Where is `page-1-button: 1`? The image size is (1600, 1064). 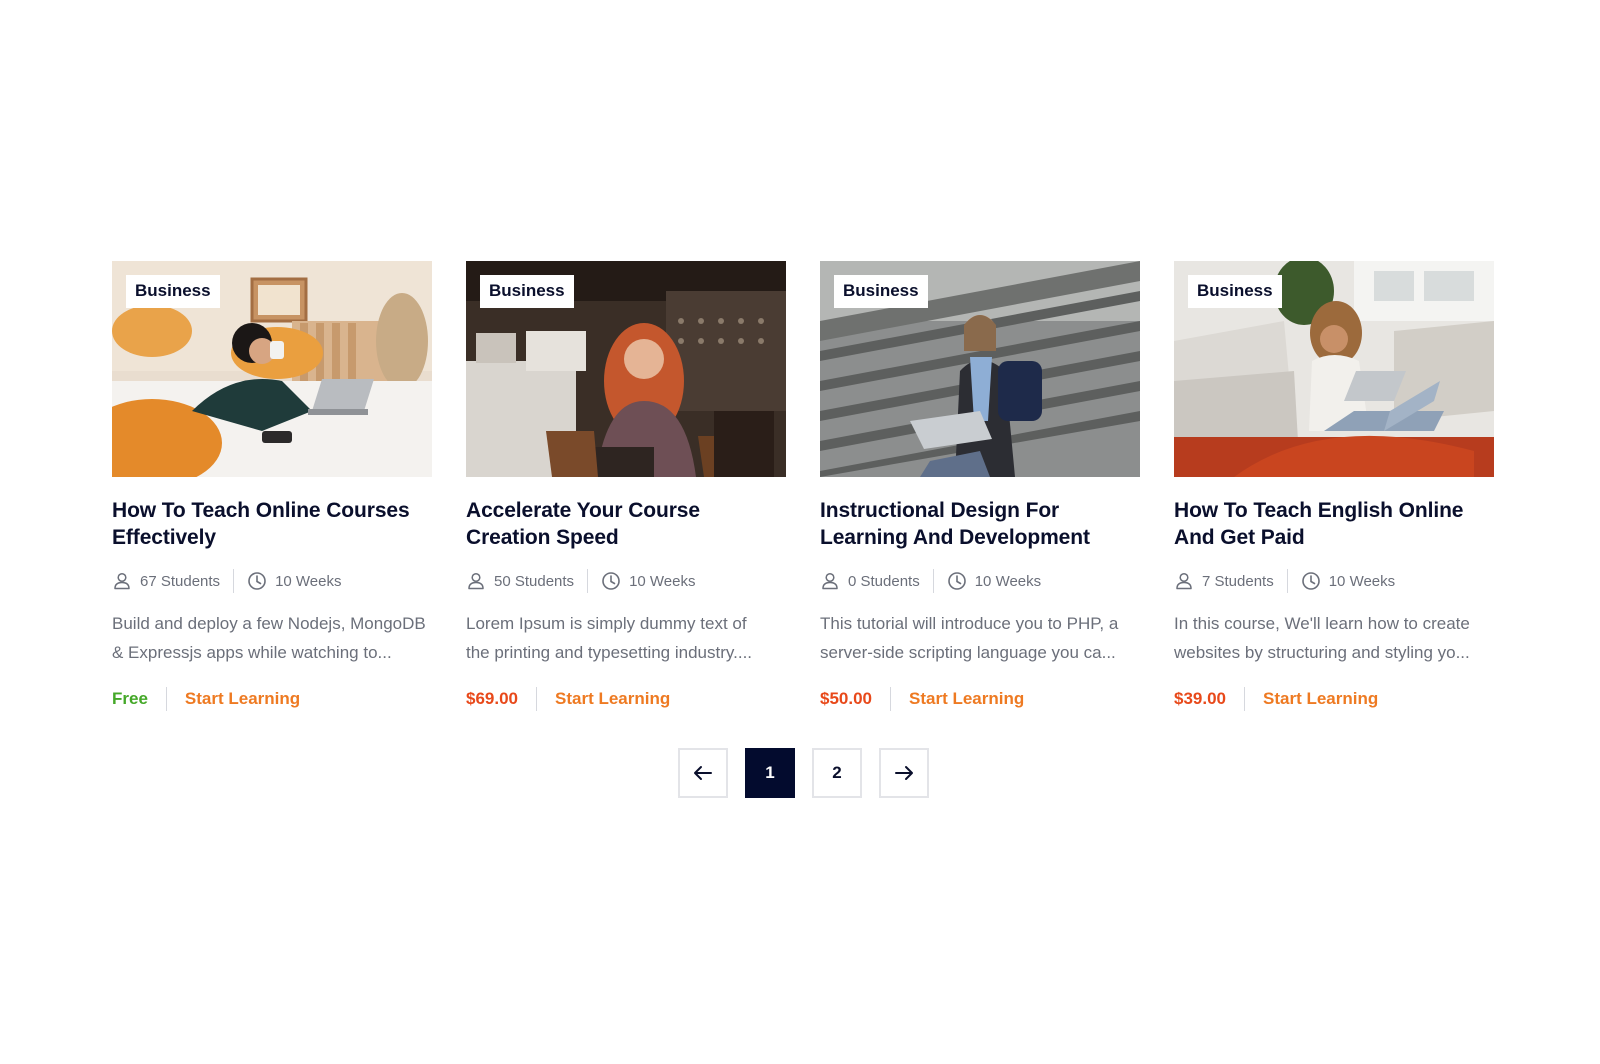
page-1-button: 1 is located at coordinates (770, 773).